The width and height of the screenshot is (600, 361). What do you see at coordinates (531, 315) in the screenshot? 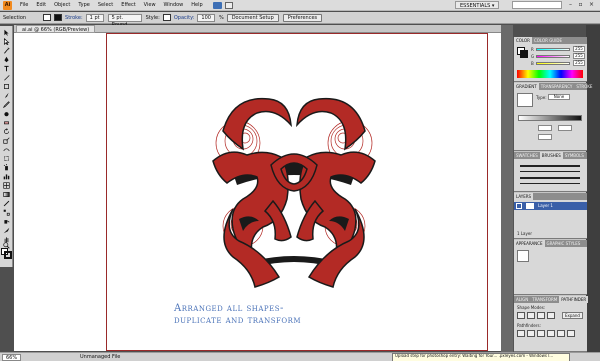
I see `minus-front-icon` at bounding box center [531, 315].